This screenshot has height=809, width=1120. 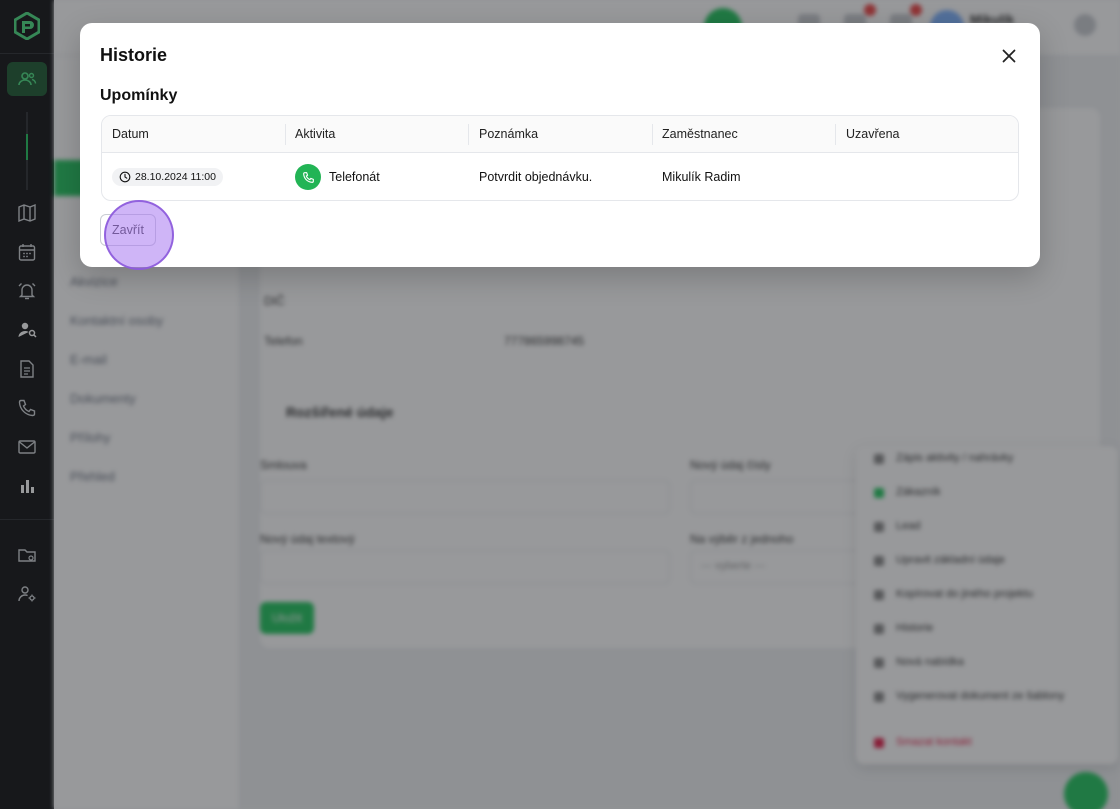 I want to click on cell-poznamka: Potvrdit objednávku., so click(x=536, y=177).